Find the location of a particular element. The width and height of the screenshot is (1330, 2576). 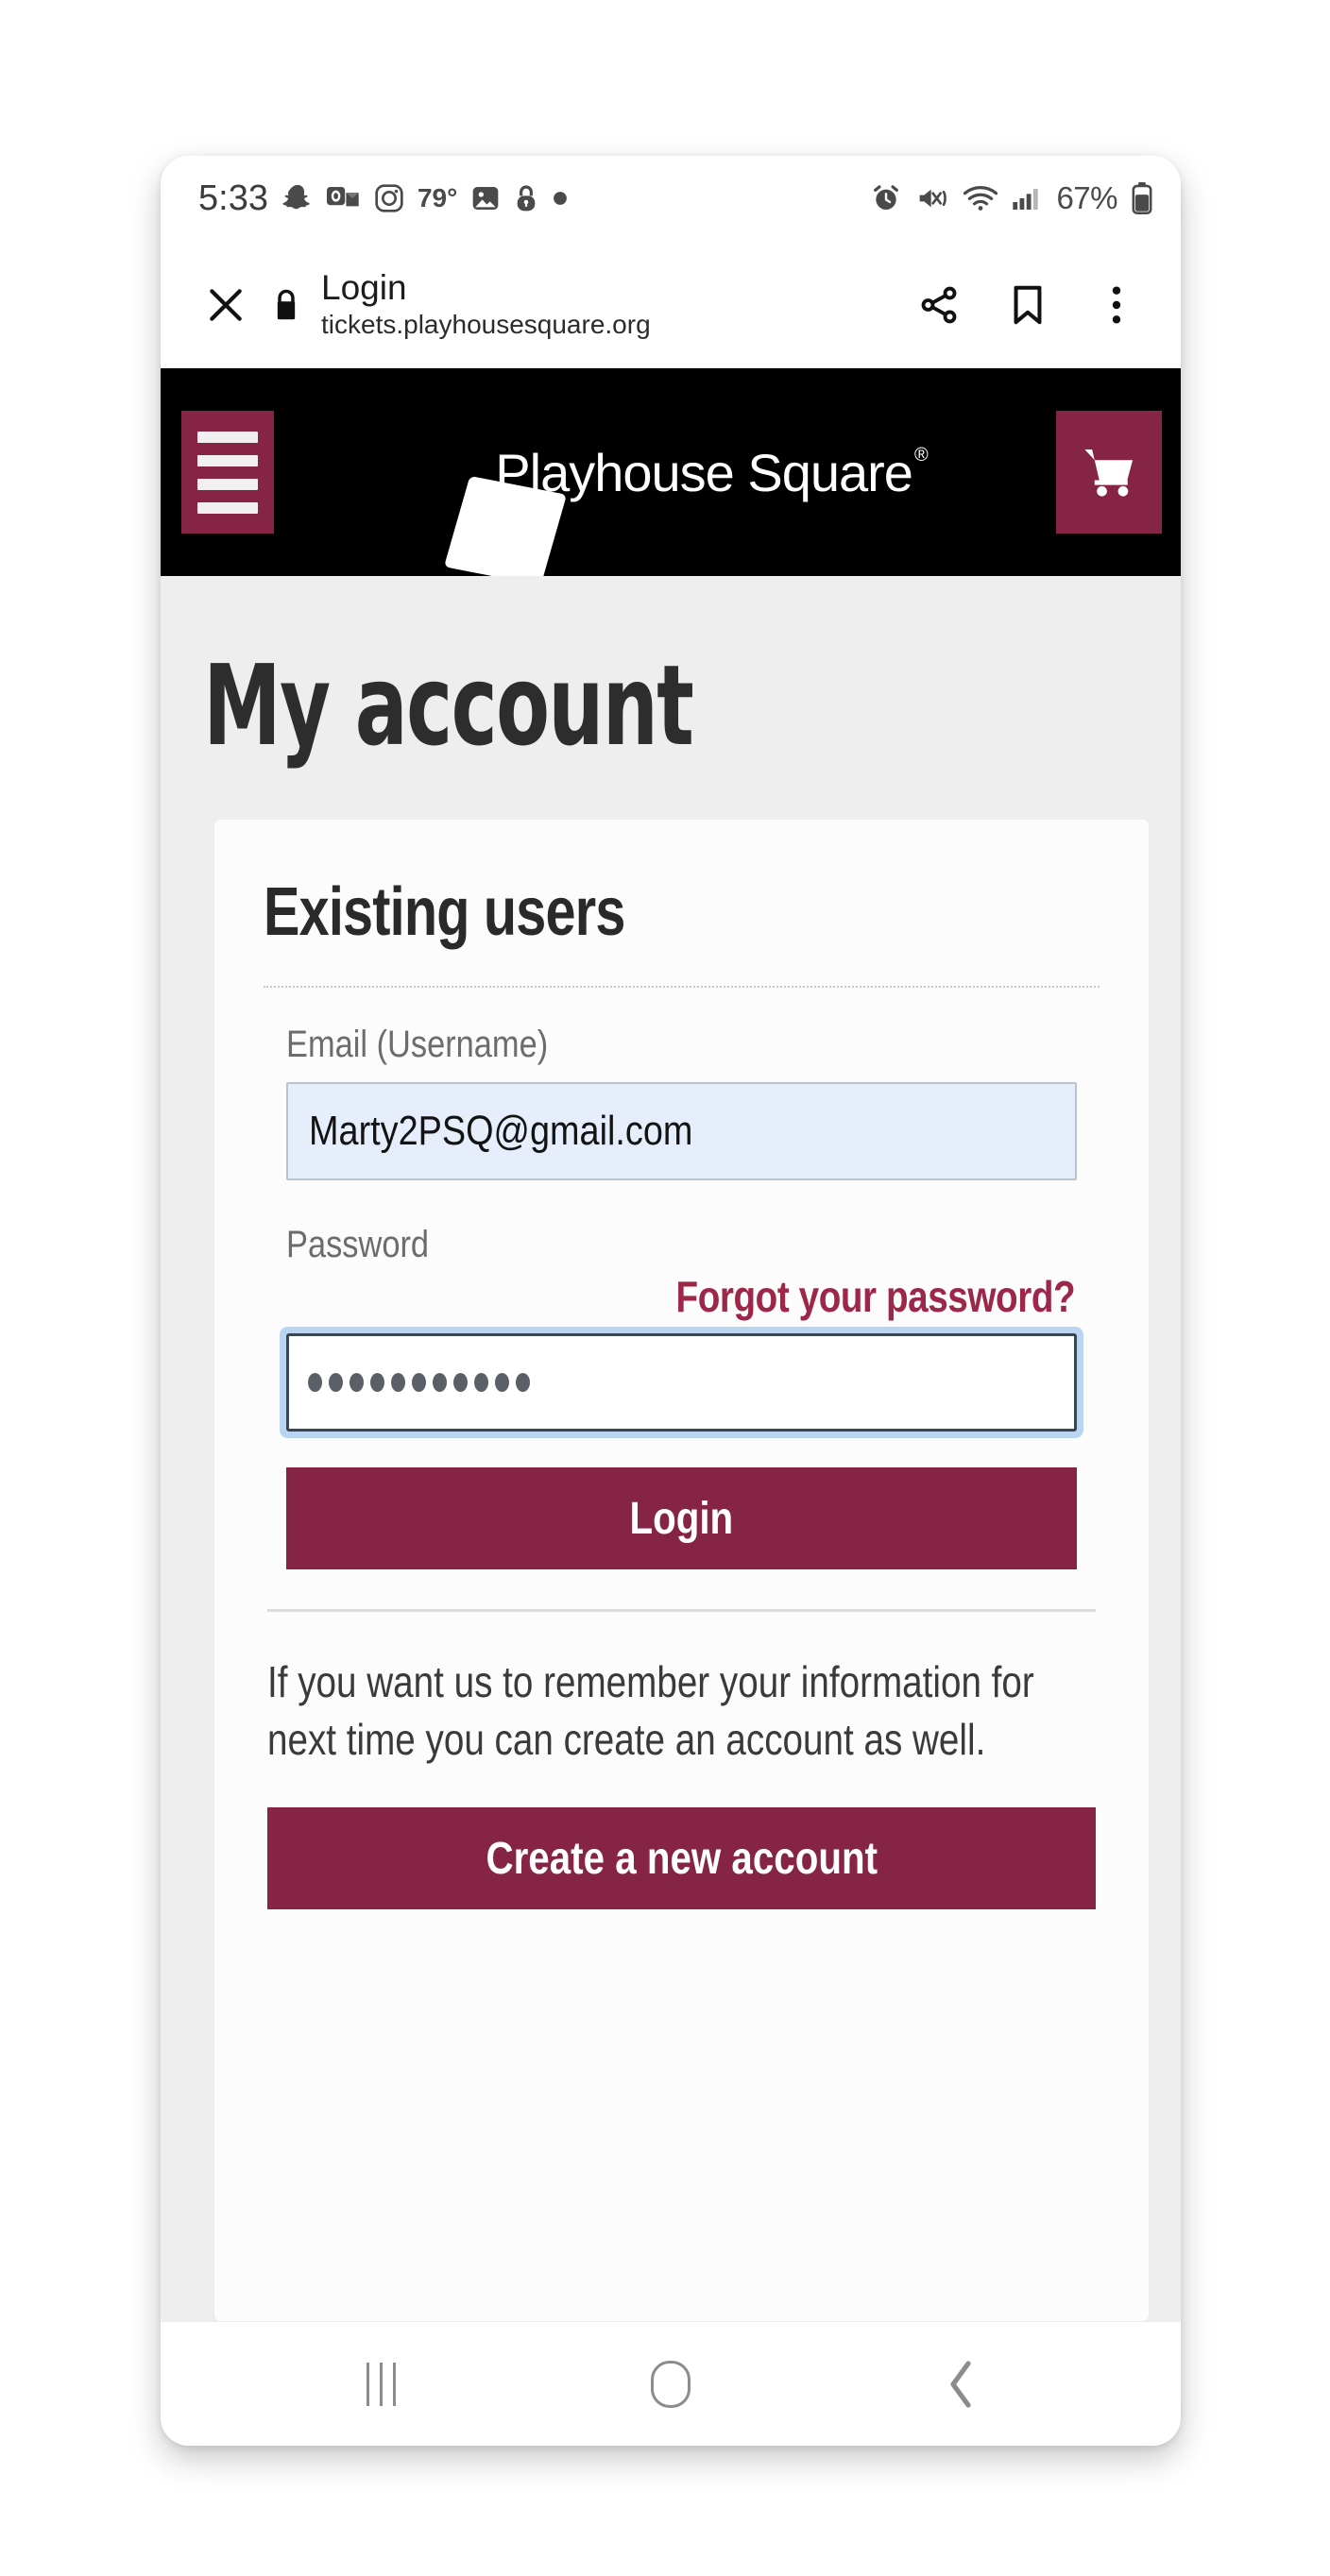

cart-icon is located at coordinates (1109, 473).